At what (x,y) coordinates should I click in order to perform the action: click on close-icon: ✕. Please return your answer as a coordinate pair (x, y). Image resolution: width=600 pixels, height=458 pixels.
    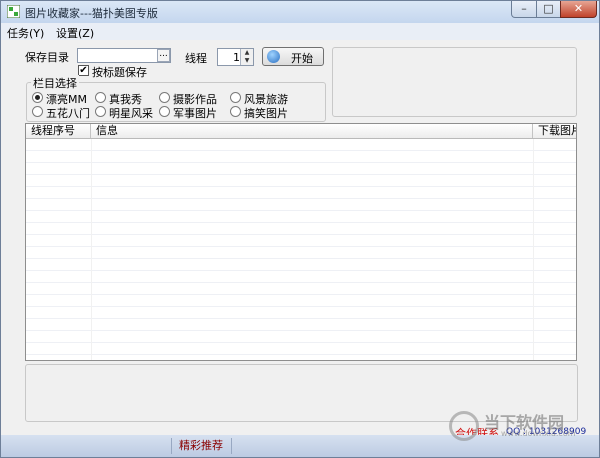
    Looking at the image, I should click on (578, 8).